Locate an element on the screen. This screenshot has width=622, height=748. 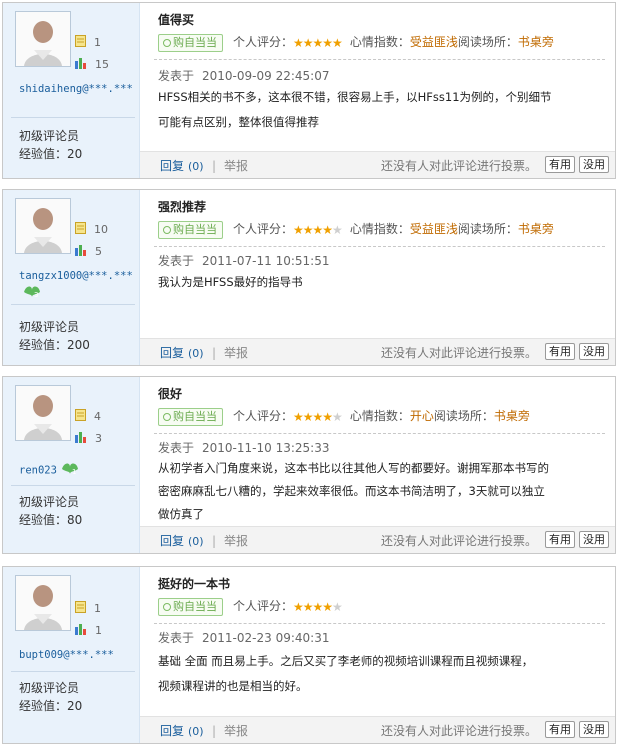
stat-count: 1 is located at coordinates (88, 630).